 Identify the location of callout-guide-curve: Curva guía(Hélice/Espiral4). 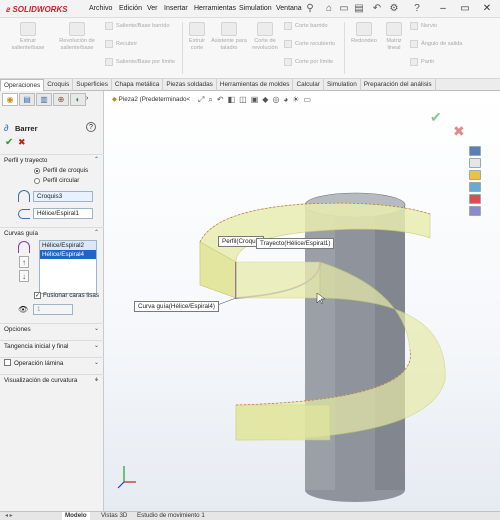
(176, 306).